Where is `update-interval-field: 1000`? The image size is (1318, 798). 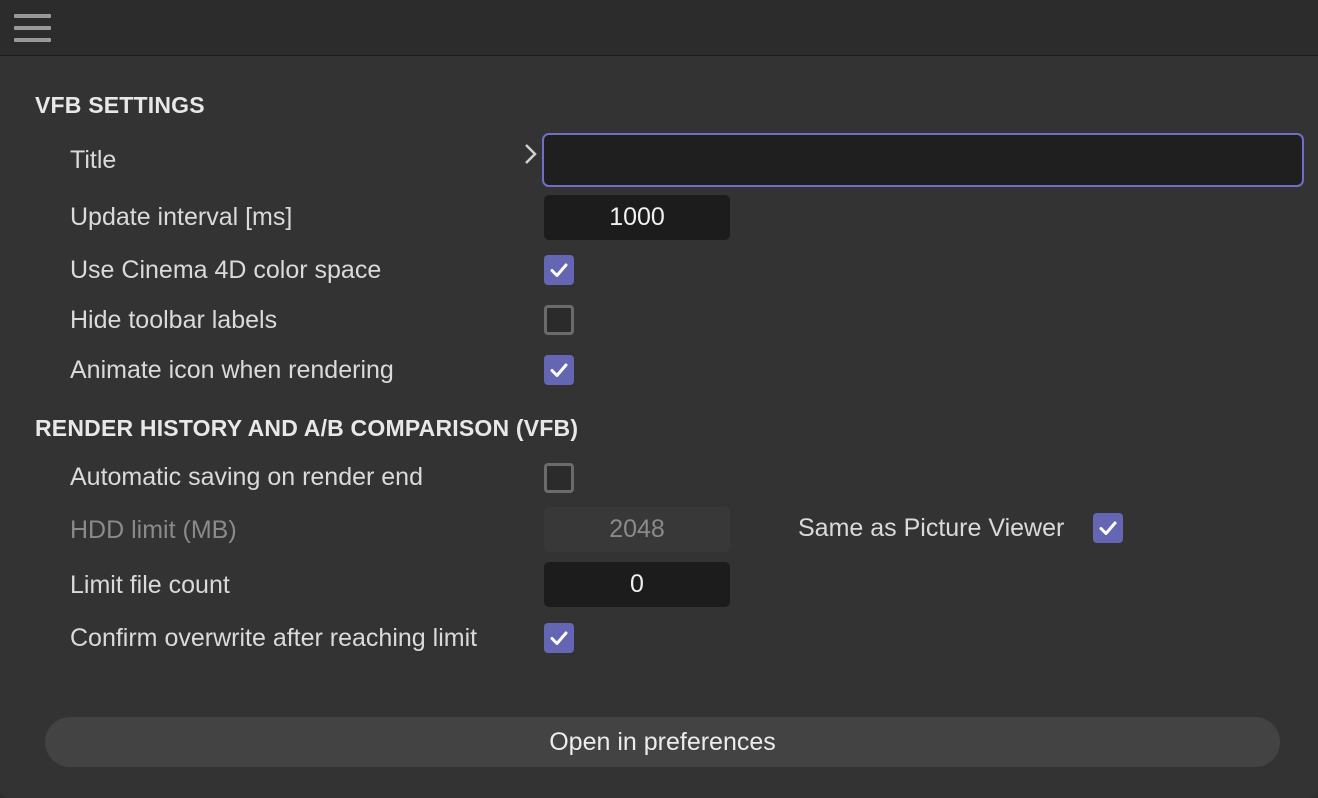 update-interval-field: 1000 is located at coordinates (637, 217).